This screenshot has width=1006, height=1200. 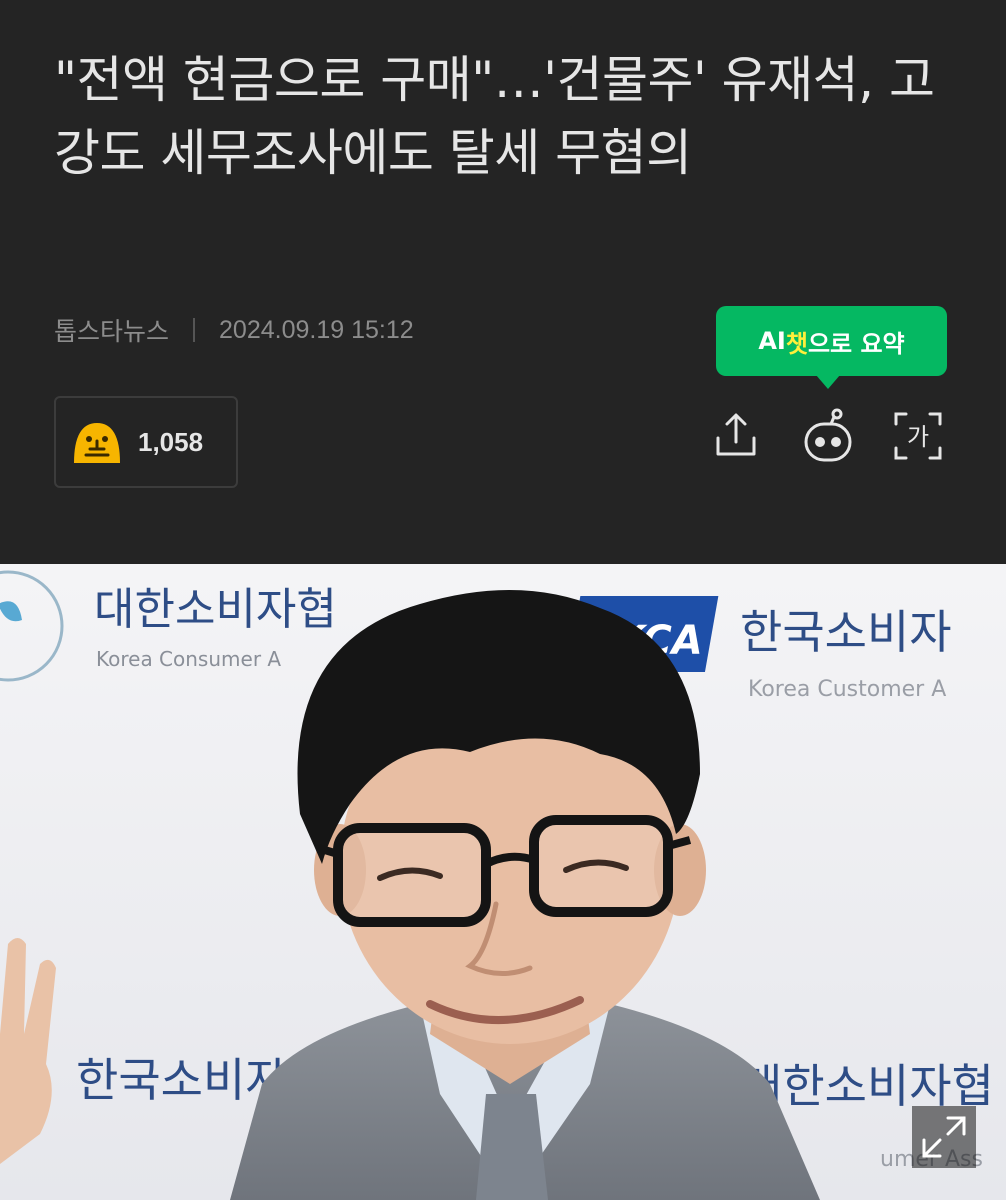 What do you see at coordinates (828, 434) in the screenshot?
I see `ai-bot-icon` at bounding box center [828, 434].